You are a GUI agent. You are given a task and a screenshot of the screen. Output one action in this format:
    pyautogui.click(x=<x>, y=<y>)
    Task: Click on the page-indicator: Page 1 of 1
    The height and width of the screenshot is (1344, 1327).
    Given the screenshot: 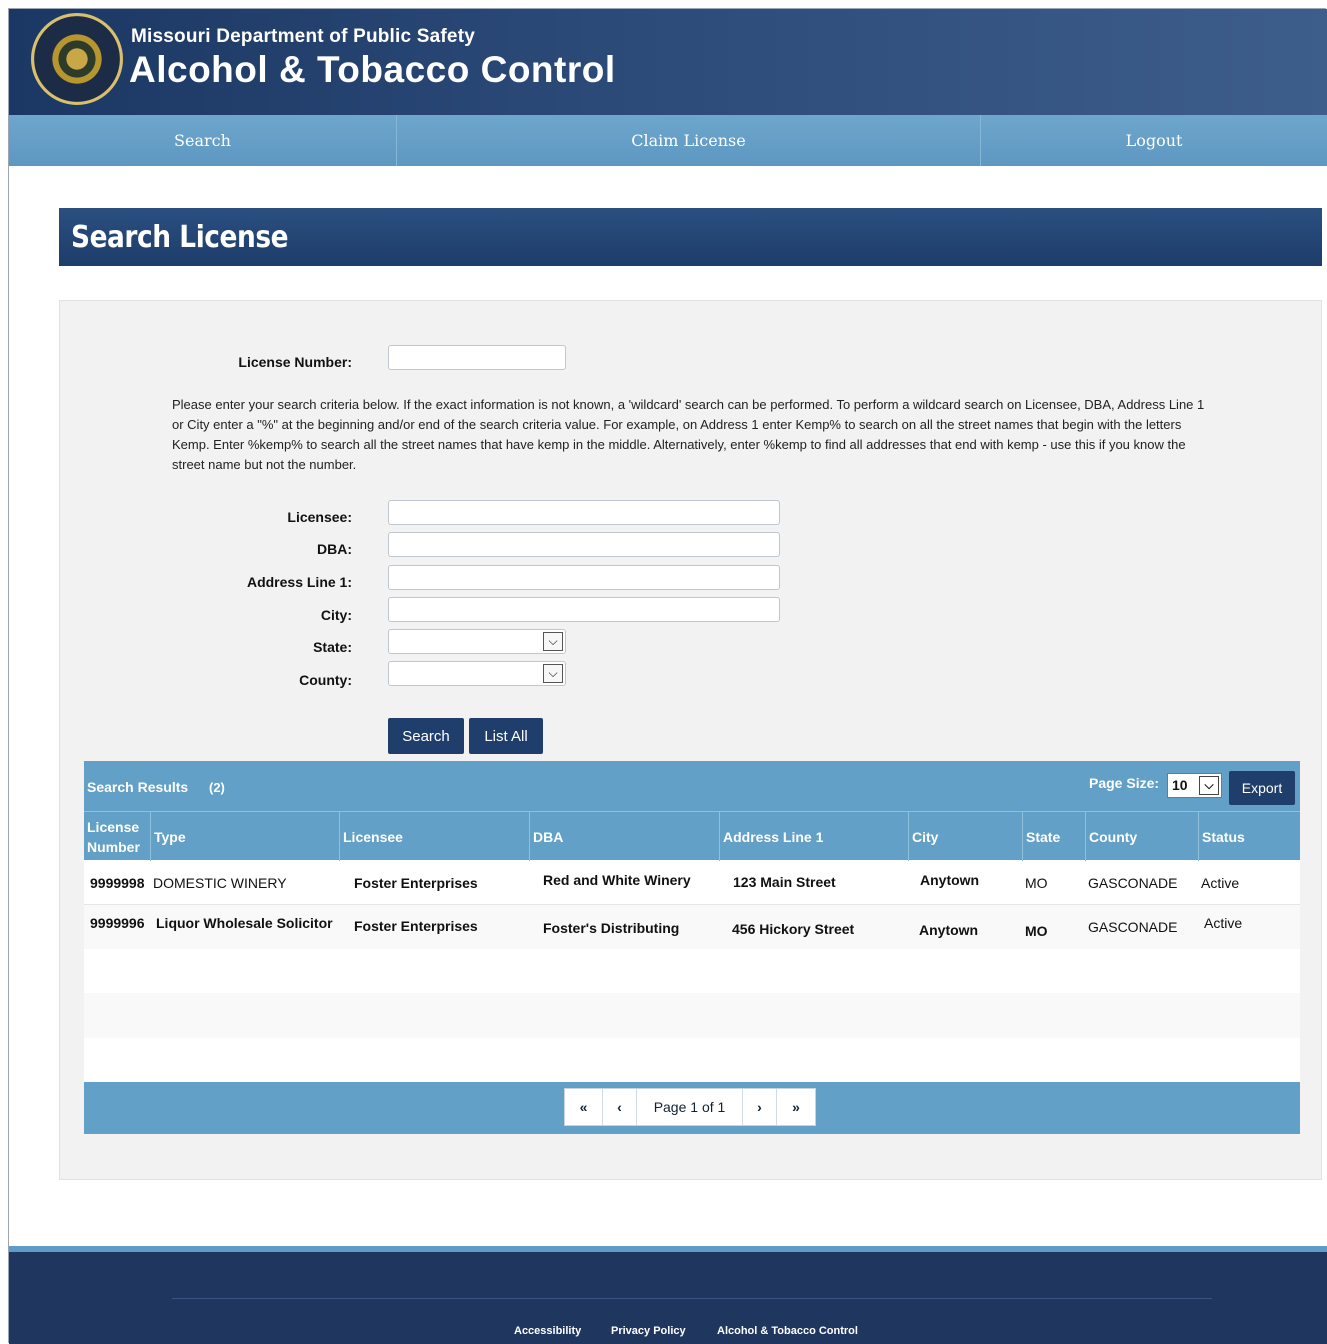 What is the action you would take?
    pyautogui.click(x=690, y=1107)
    